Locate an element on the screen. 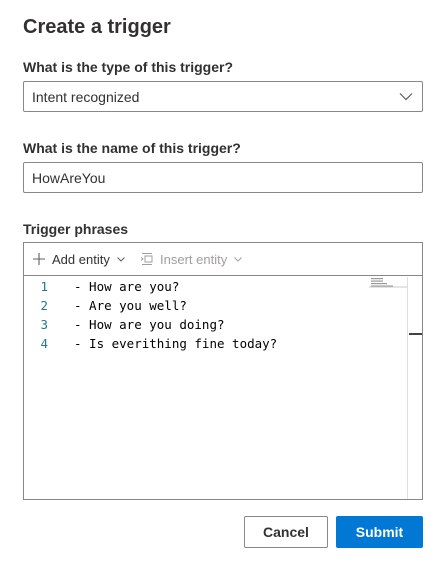 The height and width of the screenshot is (572, 446). add-entity-label: Add entity is located at coordinates (81, 259).